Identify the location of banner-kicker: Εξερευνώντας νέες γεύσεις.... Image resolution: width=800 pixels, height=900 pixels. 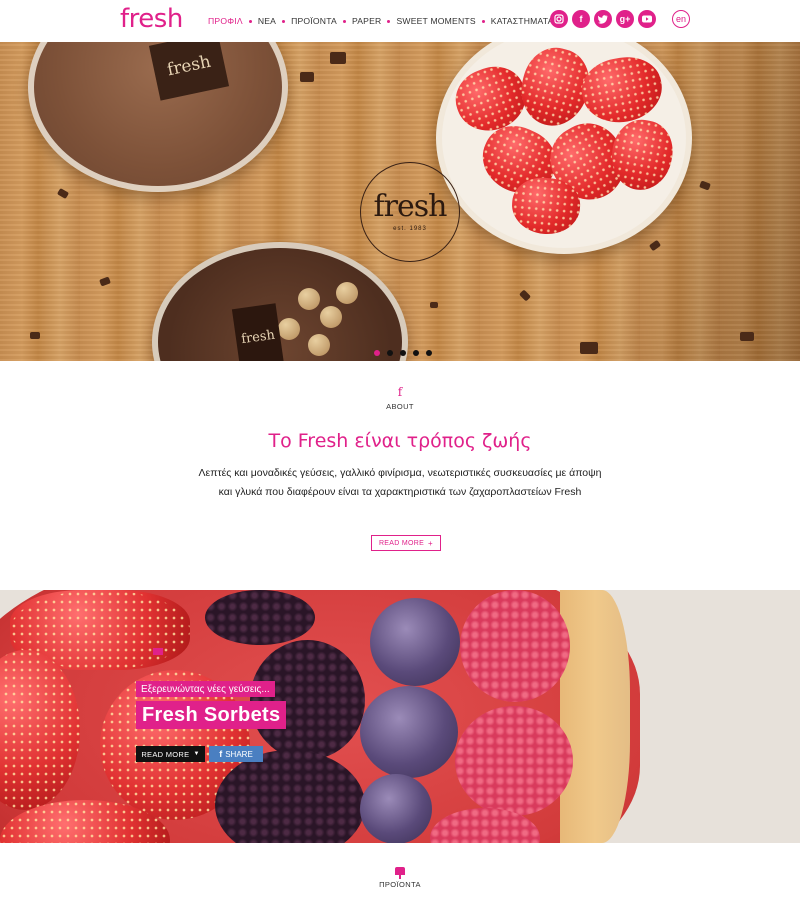
(205, 689).